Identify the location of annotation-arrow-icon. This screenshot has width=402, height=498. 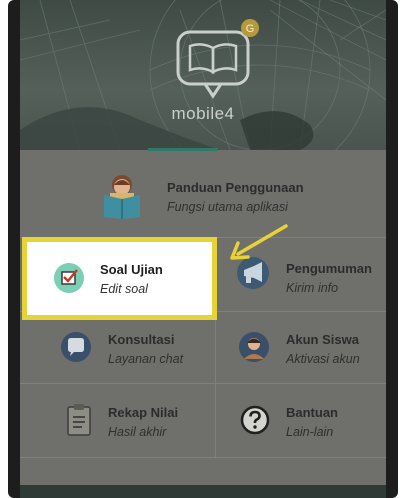
(259, 242).